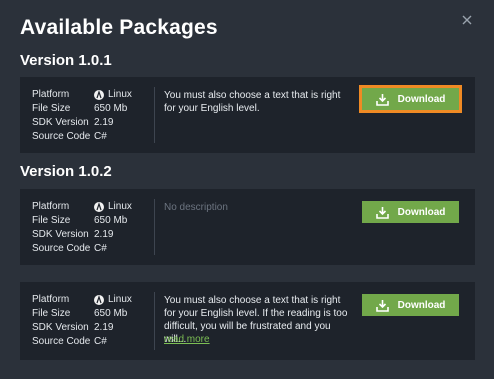 The image size is (494, 379). Describe the element at coordinates (196, 207) in the screenshot. I see `package-description: No description` at that location.